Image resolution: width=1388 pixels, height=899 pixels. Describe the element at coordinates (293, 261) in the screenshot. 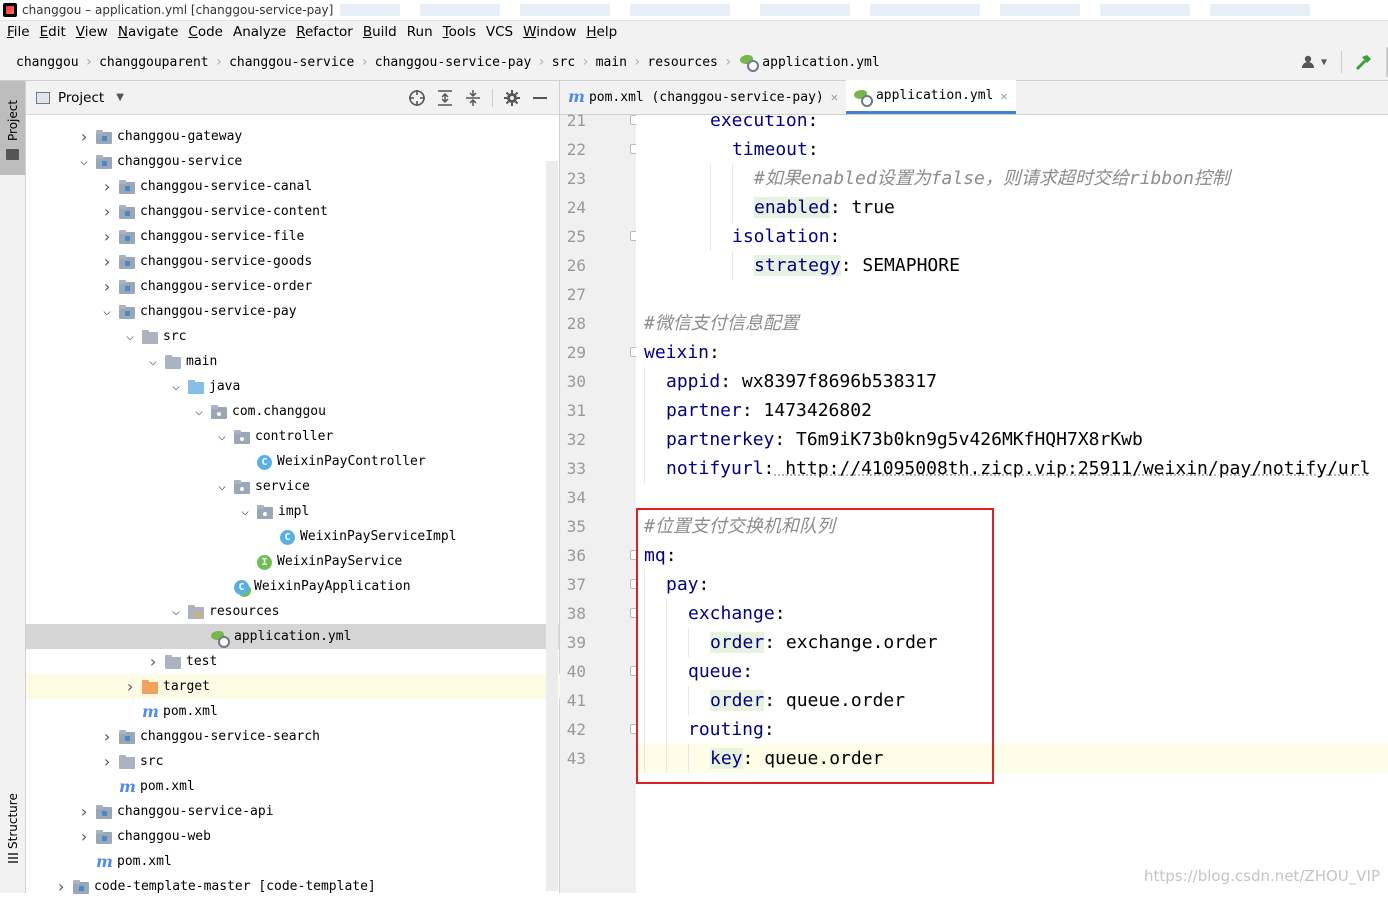

I see `tree-node: ›changgou-service-goods` at that location.